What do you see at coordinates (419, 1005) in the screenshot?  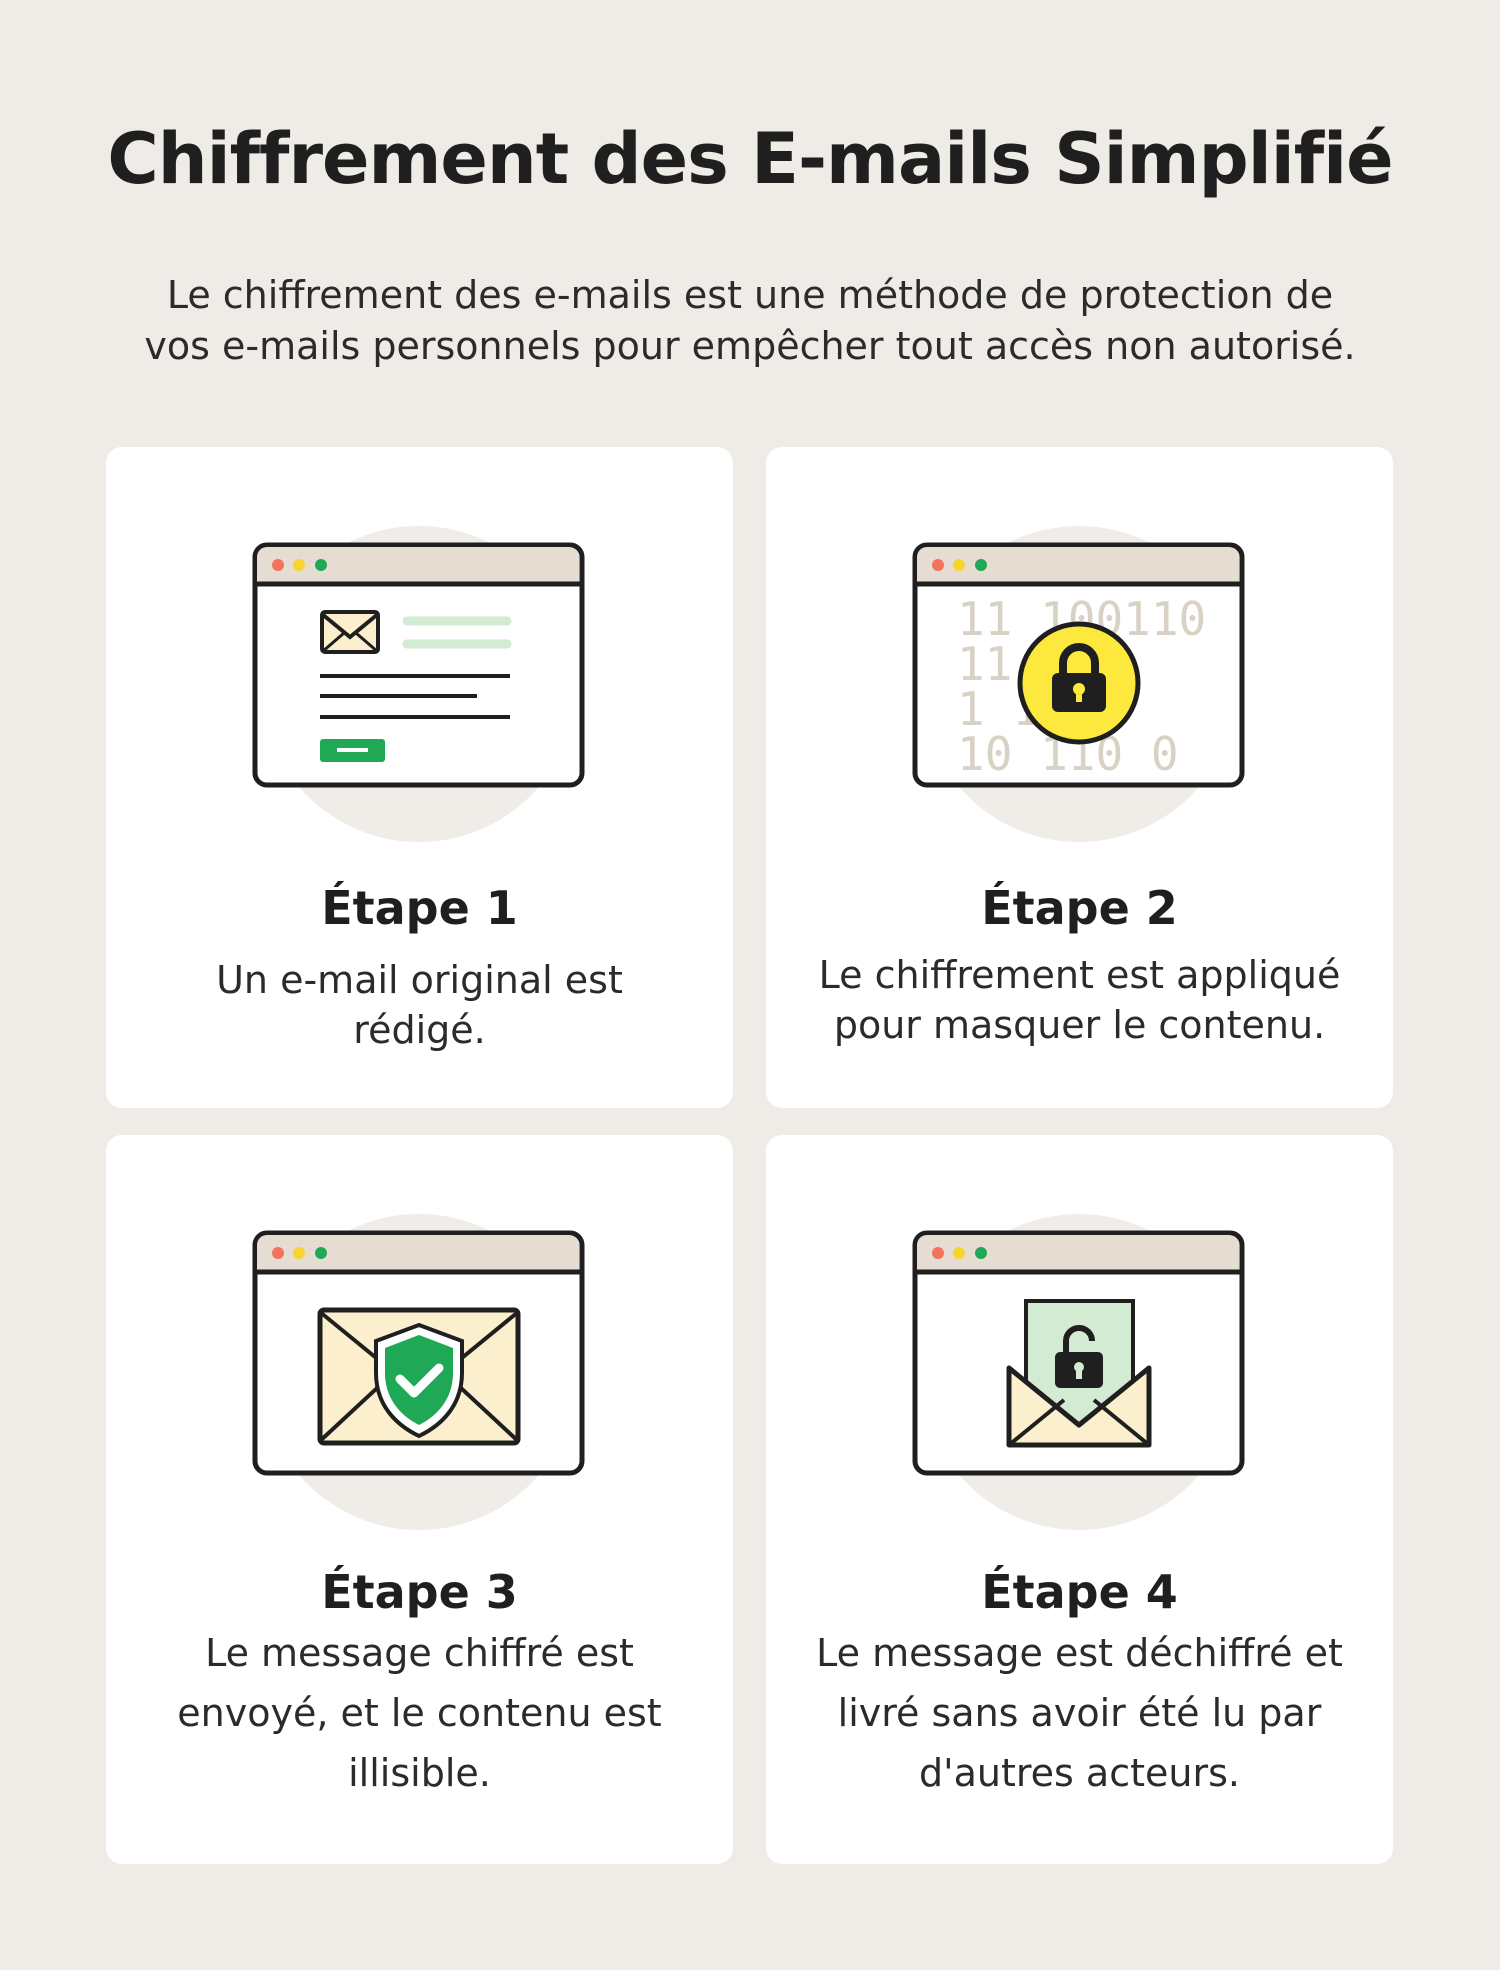 I see `step-description: Un e-mail original est rédigé.` at bounding box center [419, 1005].